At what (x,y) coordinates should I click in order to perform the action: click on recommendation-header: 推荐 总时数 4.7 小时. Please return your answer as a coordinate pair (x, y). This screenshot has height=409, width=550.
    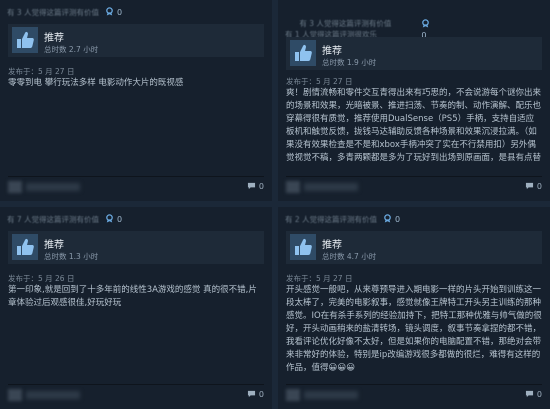
    Looking at the image, I should click on (414, 247).